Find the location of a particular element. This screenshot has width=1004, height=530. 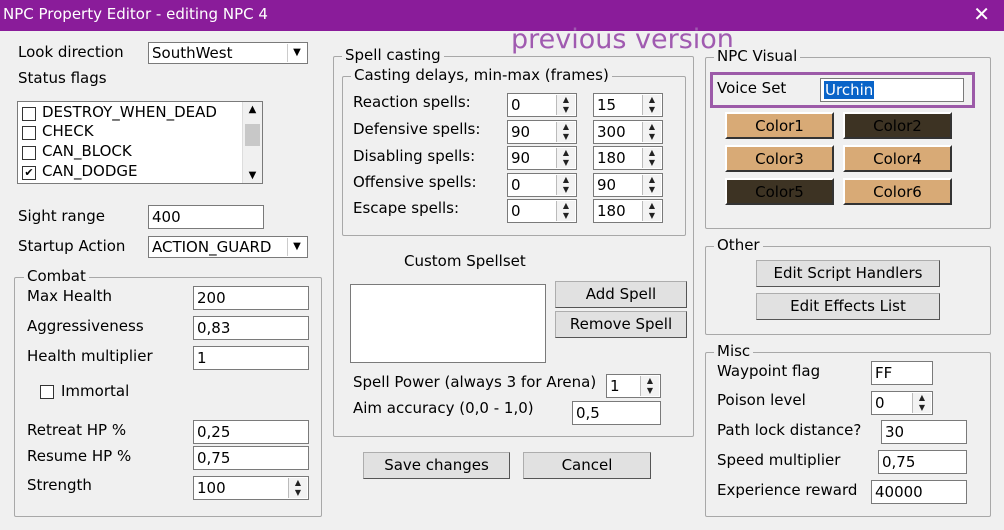

color6-button: Color6 is located at coordinates (897, 191).